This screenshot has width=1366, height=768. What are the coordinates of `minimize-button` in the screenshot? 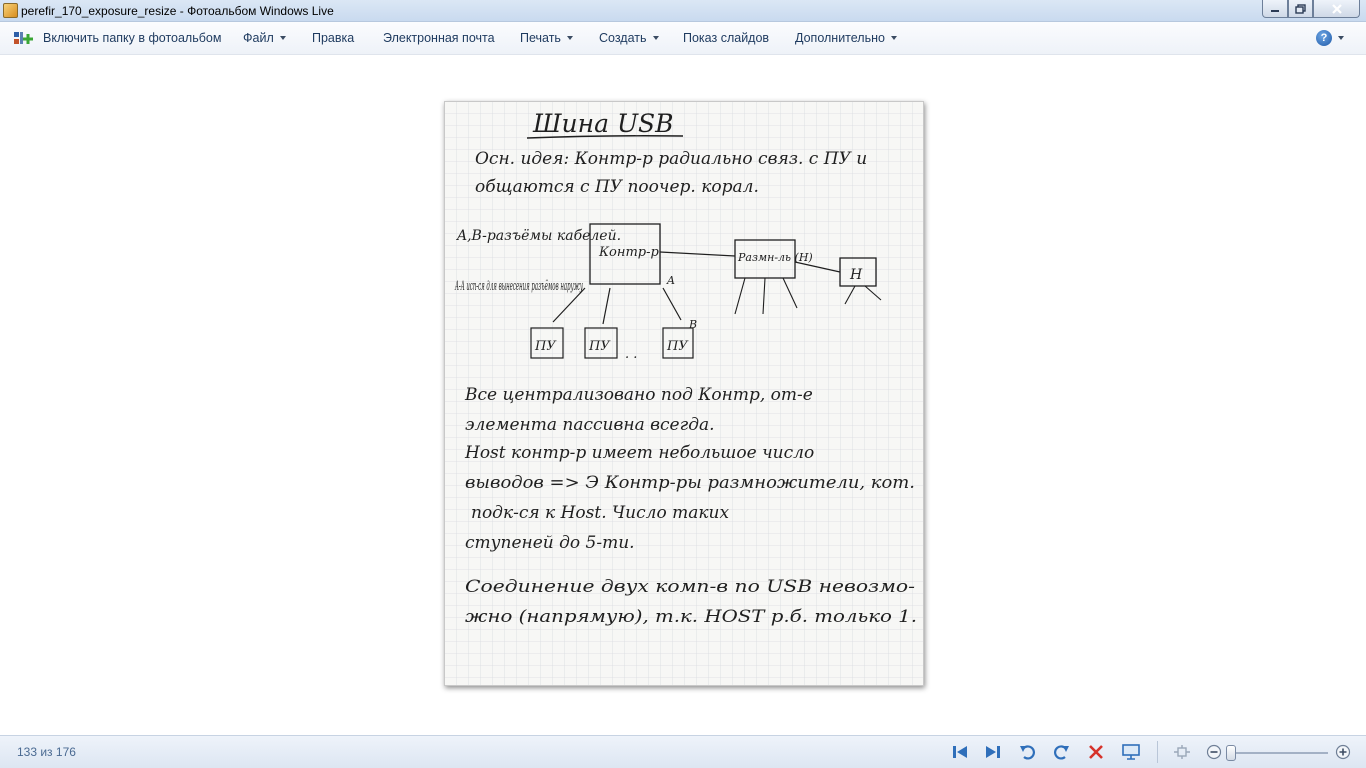 It's located at (1275, 9).